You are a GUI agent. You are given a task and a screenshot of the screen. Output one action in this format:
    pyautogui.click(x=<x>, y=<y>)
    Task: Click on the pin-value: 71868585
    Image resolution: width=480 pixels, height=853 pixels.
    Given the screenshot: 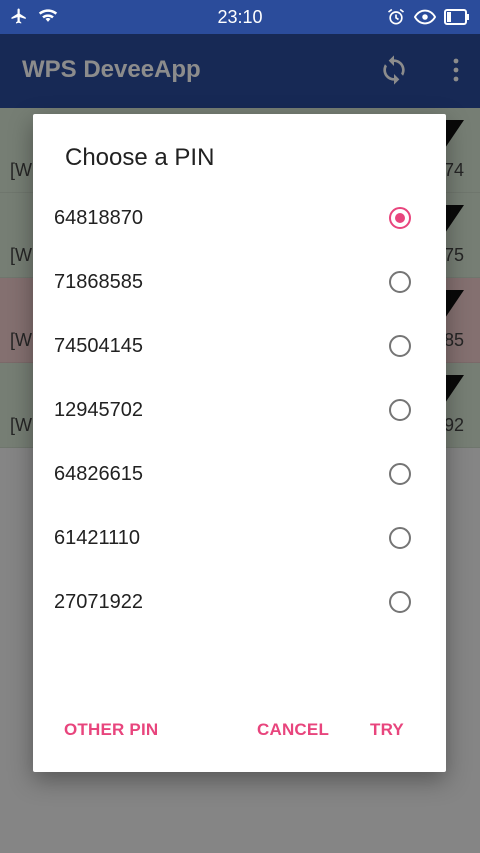 What is the action you would take?
    pyautogui.click(x=98, y=281)
    